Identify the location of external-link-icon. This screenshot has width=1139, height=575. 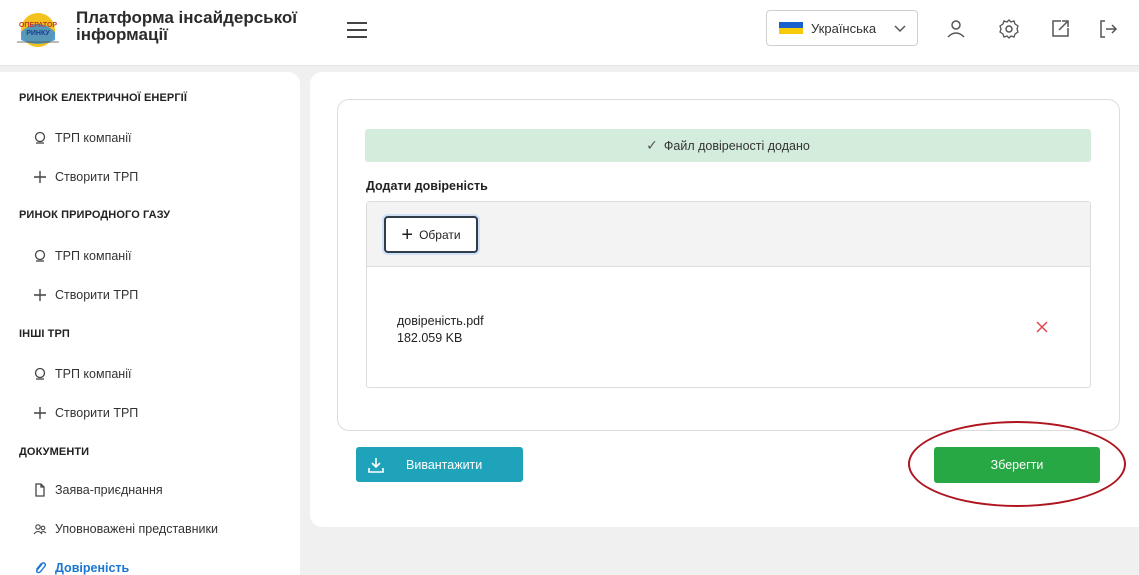
(1060, 29).